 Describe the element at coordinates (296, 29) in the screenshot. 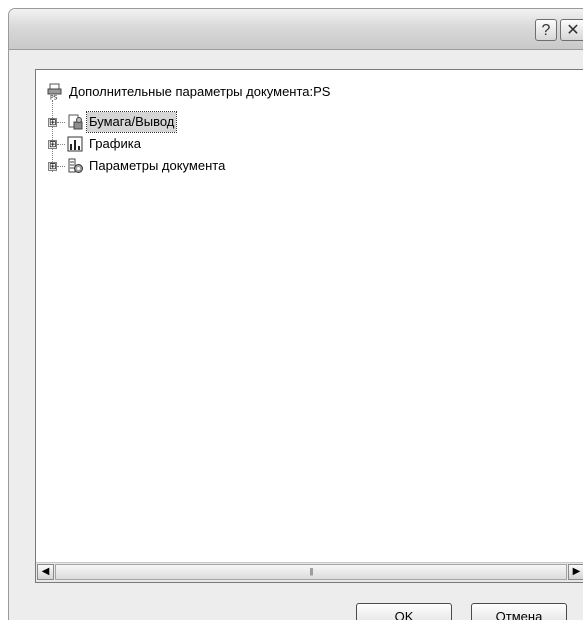

I see `title-bar: ? ✕` at that location.